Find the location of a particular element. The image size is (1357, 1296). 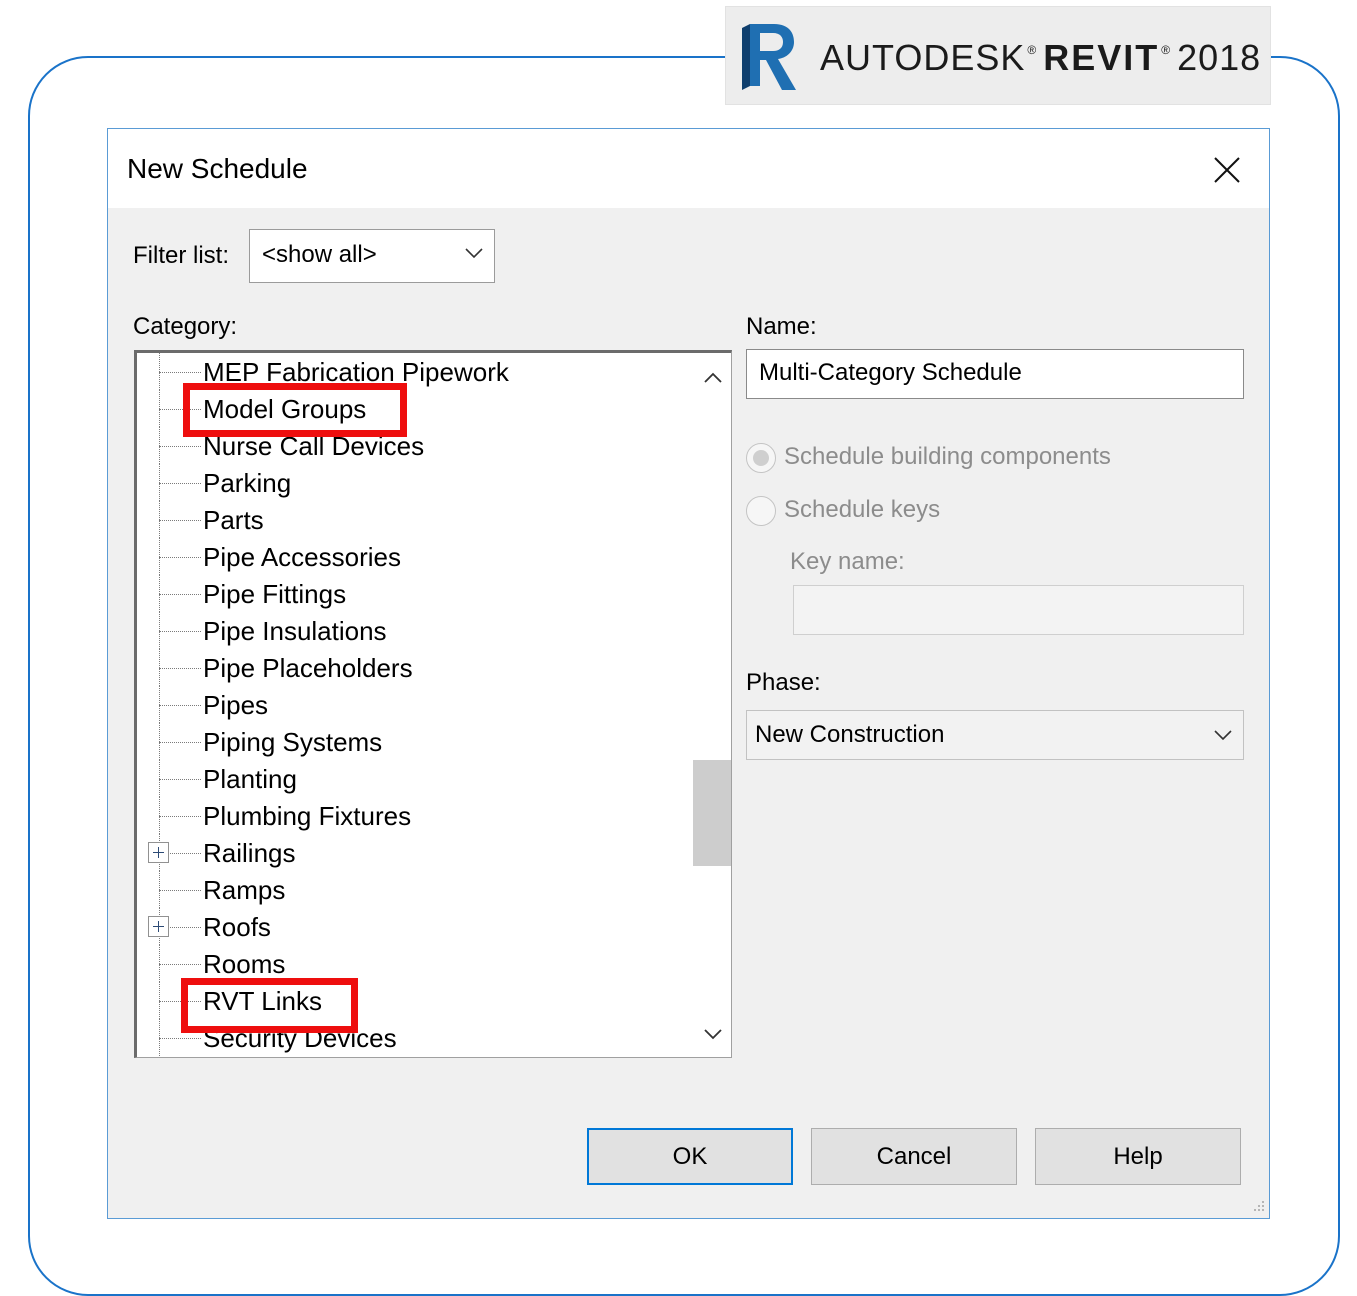

tree-item-label: Pipes is located at coordinates (236, 705).